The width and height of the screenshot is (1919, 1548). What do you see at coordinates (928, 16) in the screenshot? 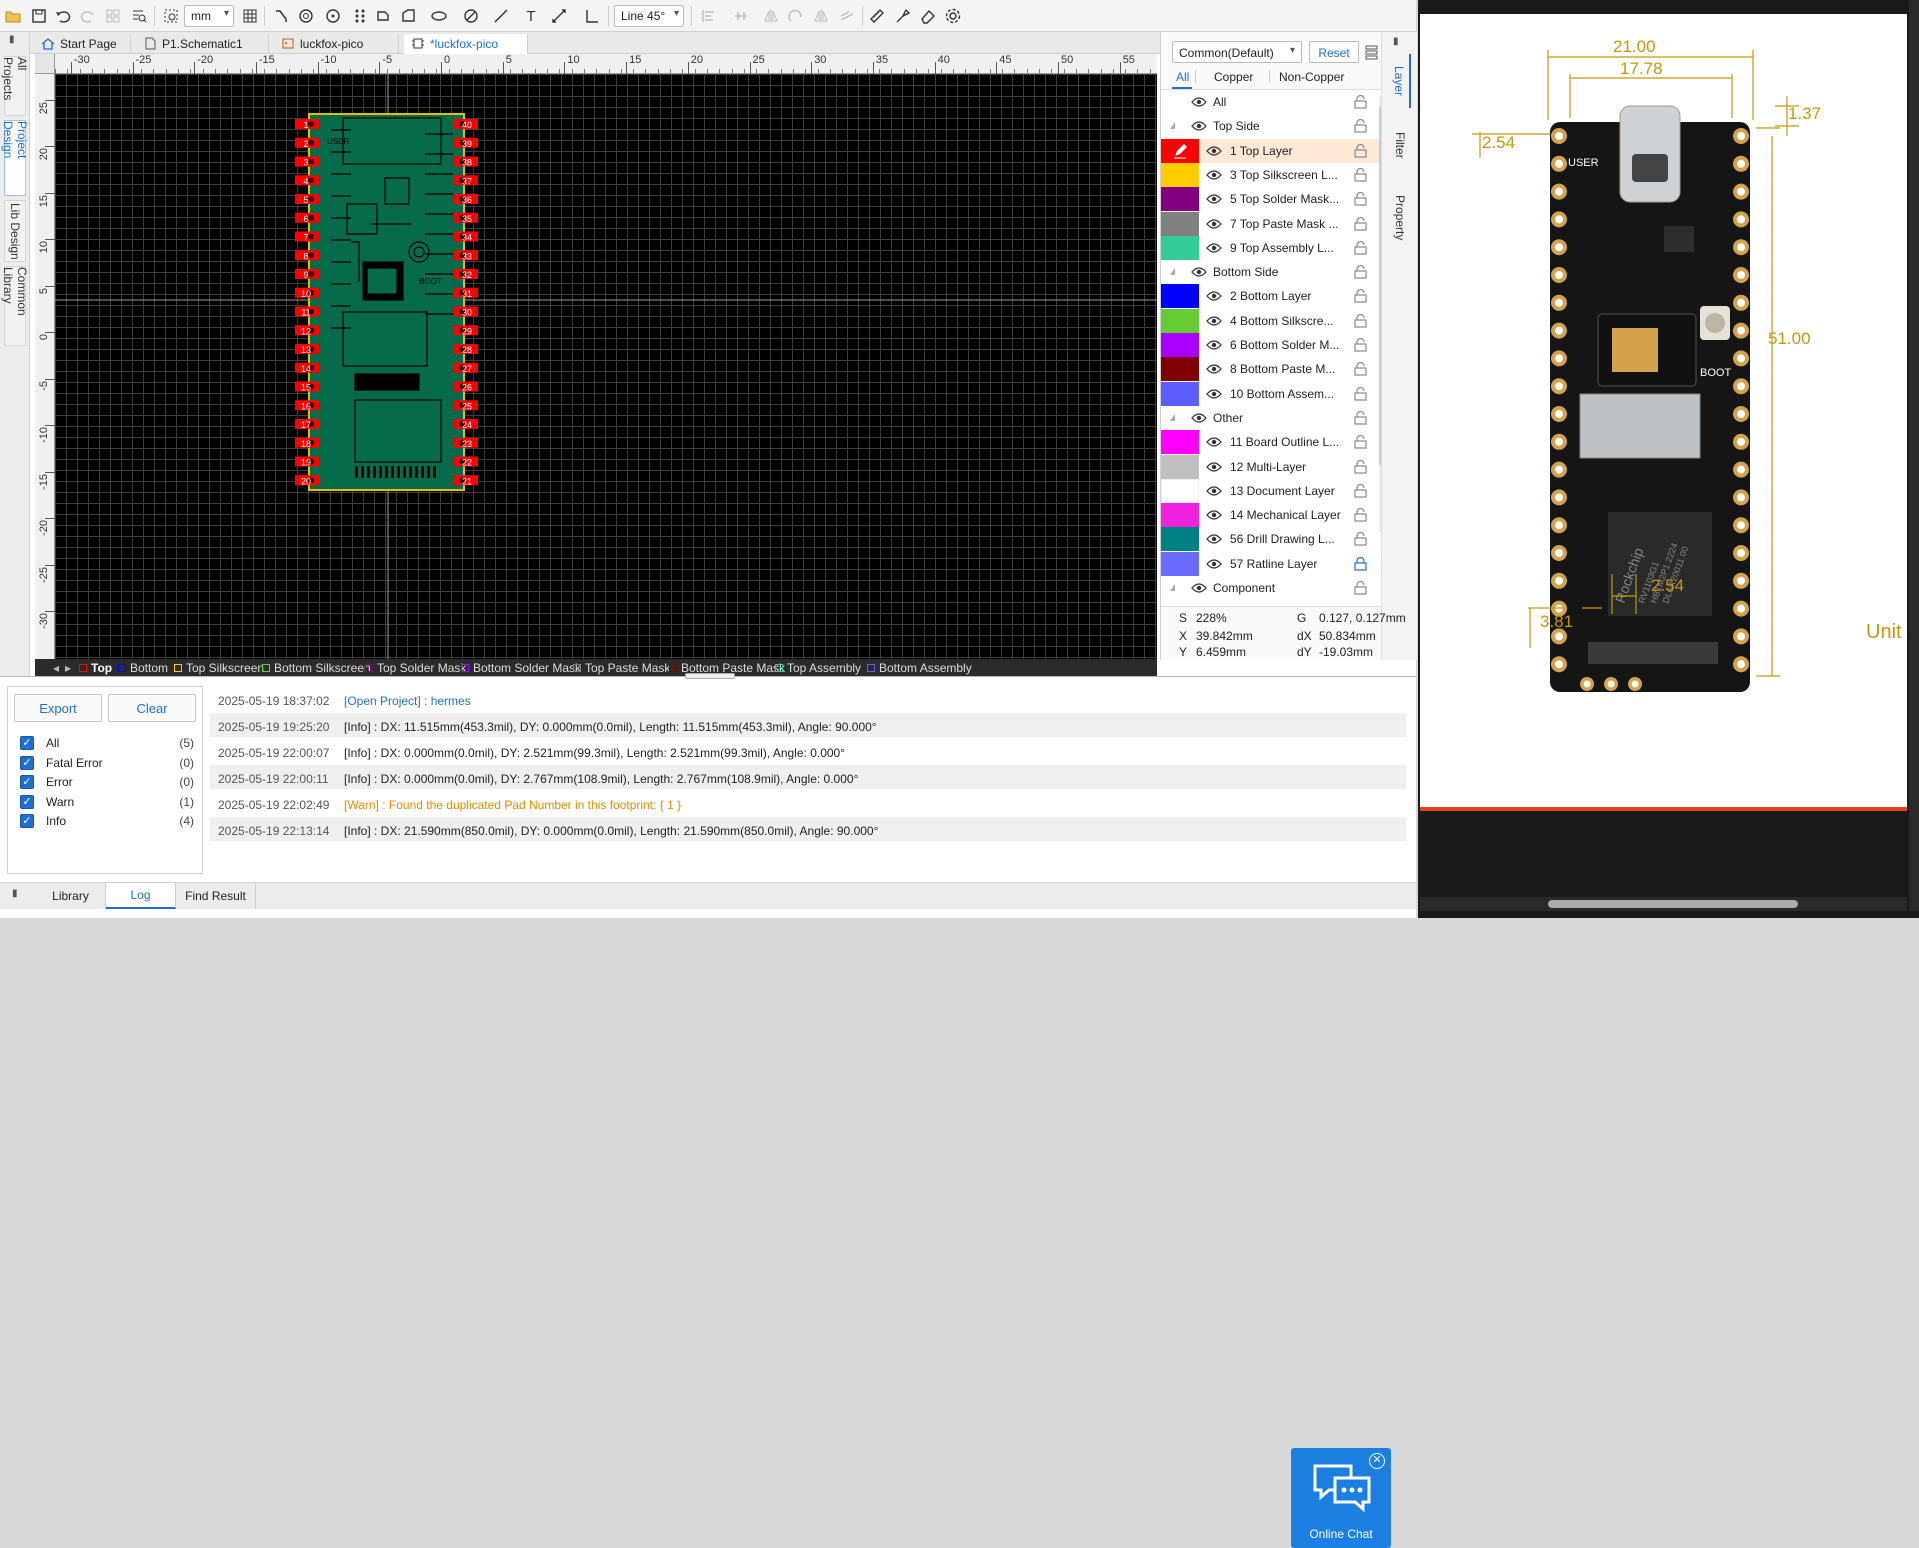
I see `eraser-icon` at bounding box center [928, 16].